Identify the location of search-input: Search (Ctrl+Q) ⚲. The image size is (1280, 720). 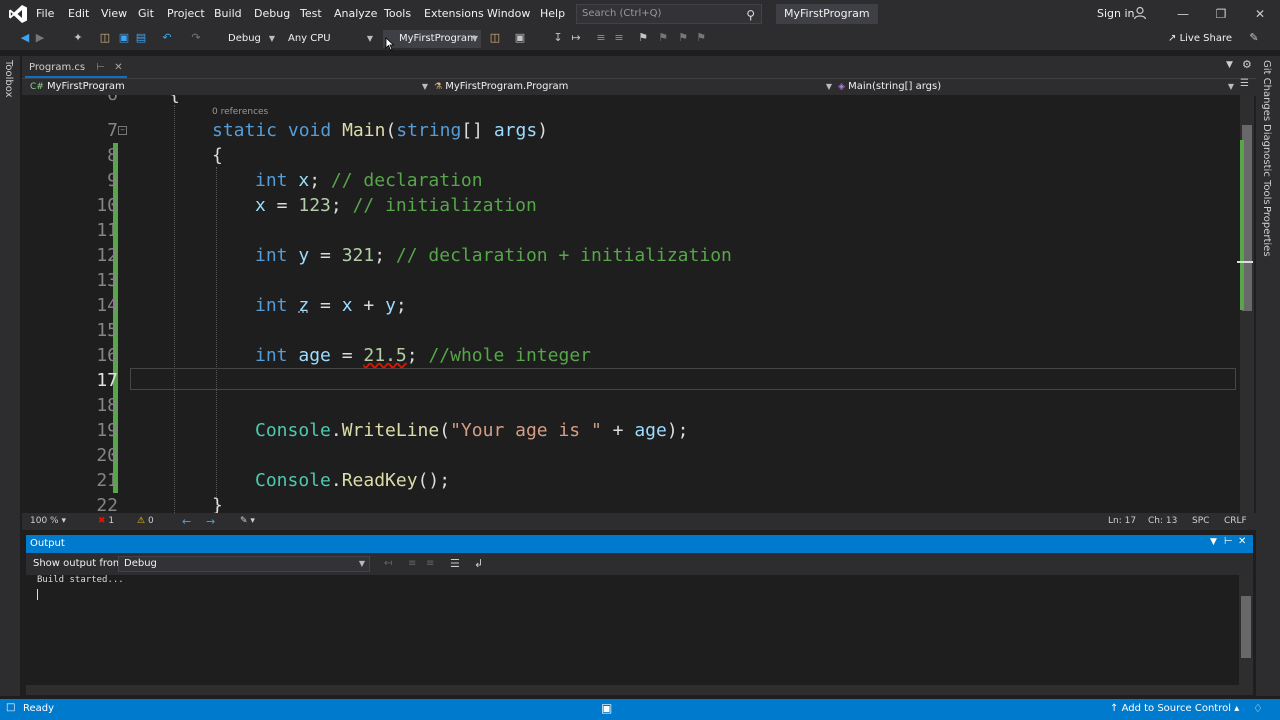
(669, 14).